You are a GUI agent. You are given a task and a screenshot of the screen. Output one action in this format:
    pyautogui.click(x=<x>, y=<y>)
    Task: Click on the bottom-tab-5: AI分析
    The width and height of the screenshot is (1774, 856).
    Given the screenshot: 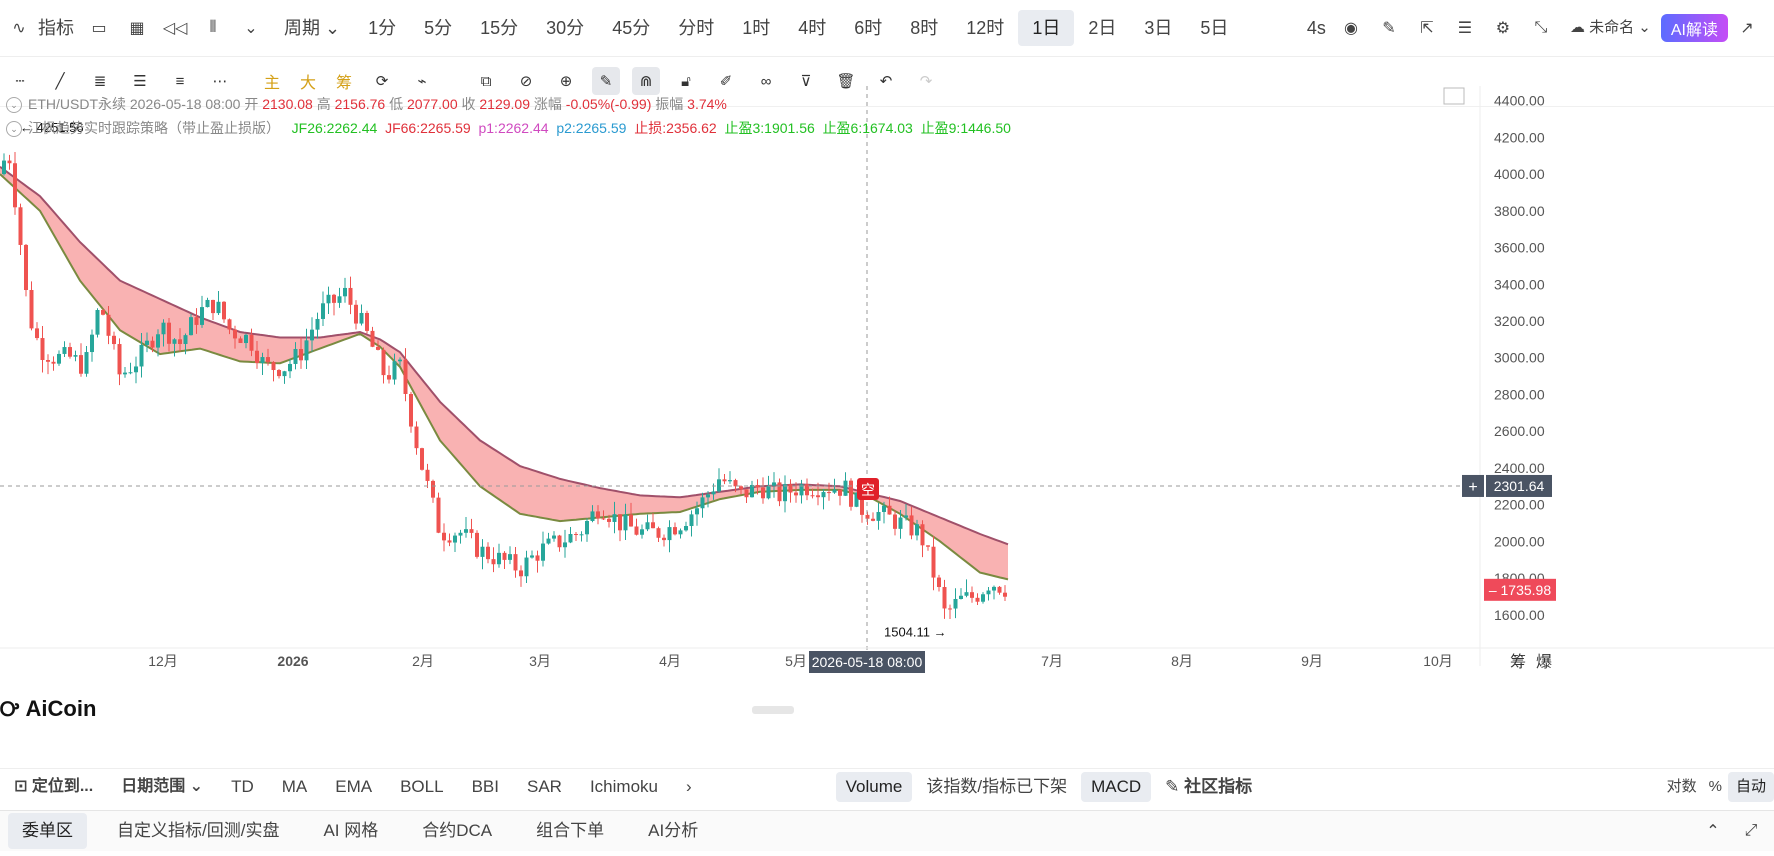 What is the action you would take?
    pyautogui.click(x=673, y=831)
    